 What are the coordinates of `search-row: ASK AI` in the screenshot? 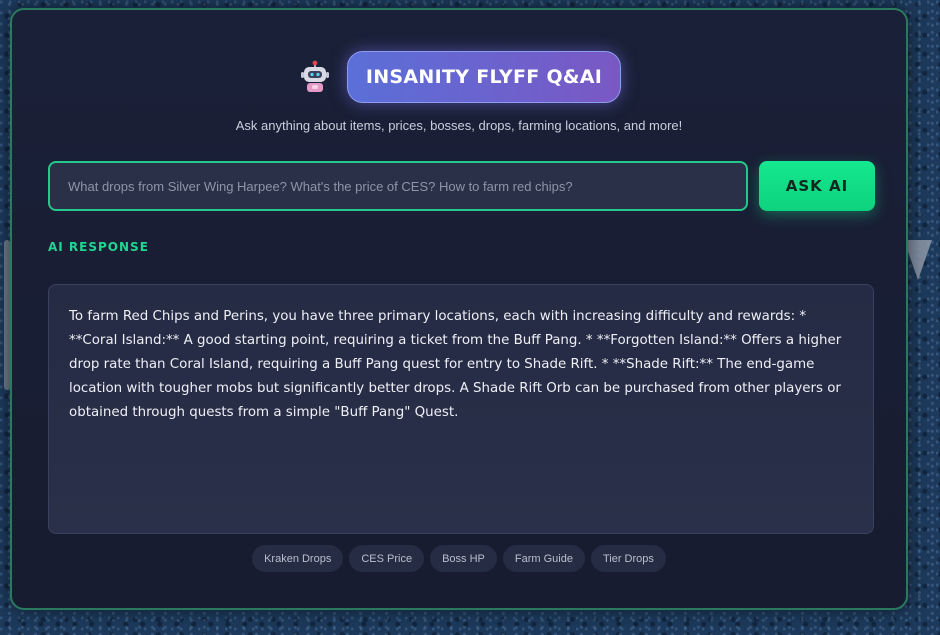 It's located at (461, 186).